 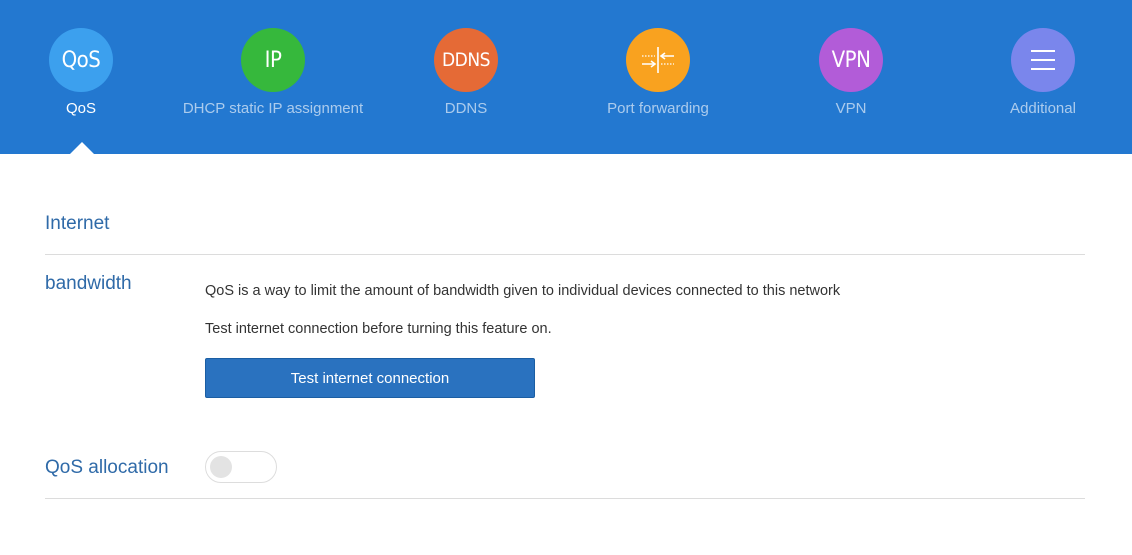 I want to click on nav-item-port-forwarding: Port forwarding, so click(x=658, y=72).